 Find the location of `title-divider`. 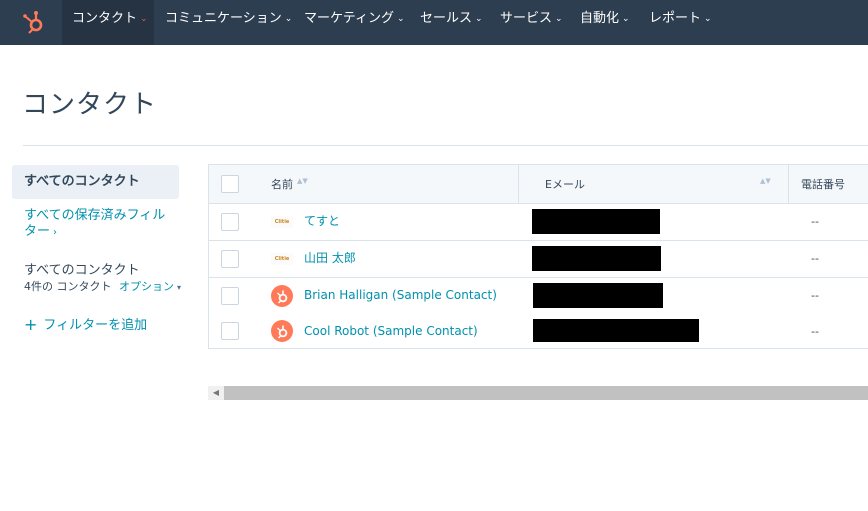

title-divider is located at coordinates (445, 145).